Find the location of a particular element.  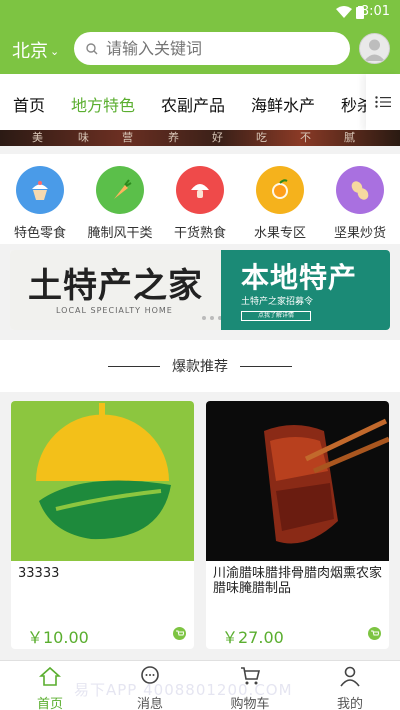

banner-char: 好 is located at coordinates (218, 137).